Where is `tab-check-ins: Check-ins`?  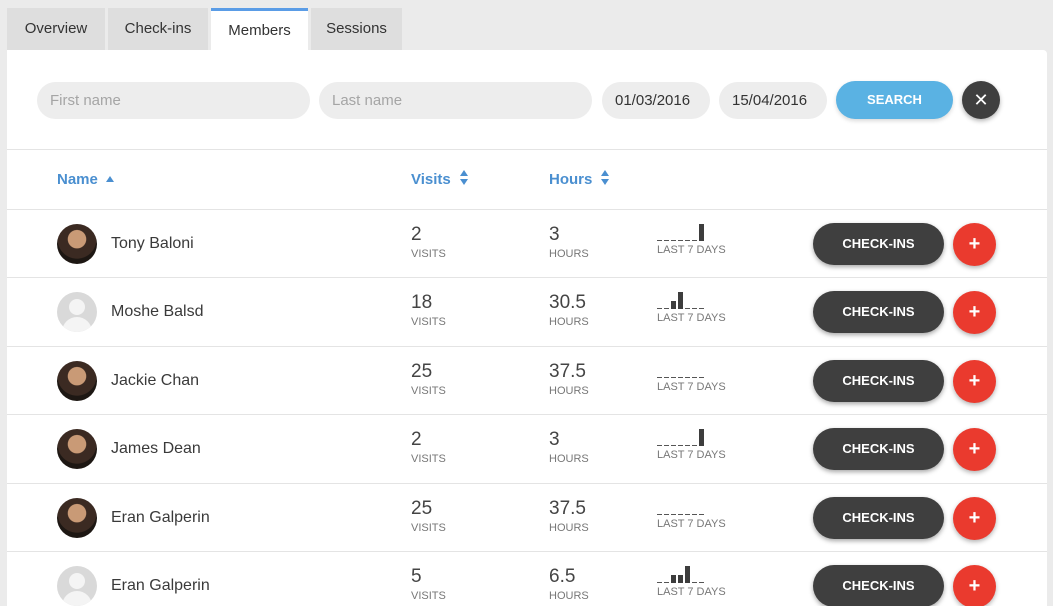
tab-check-ins: Check-ins is located at coordinates (158, 29).